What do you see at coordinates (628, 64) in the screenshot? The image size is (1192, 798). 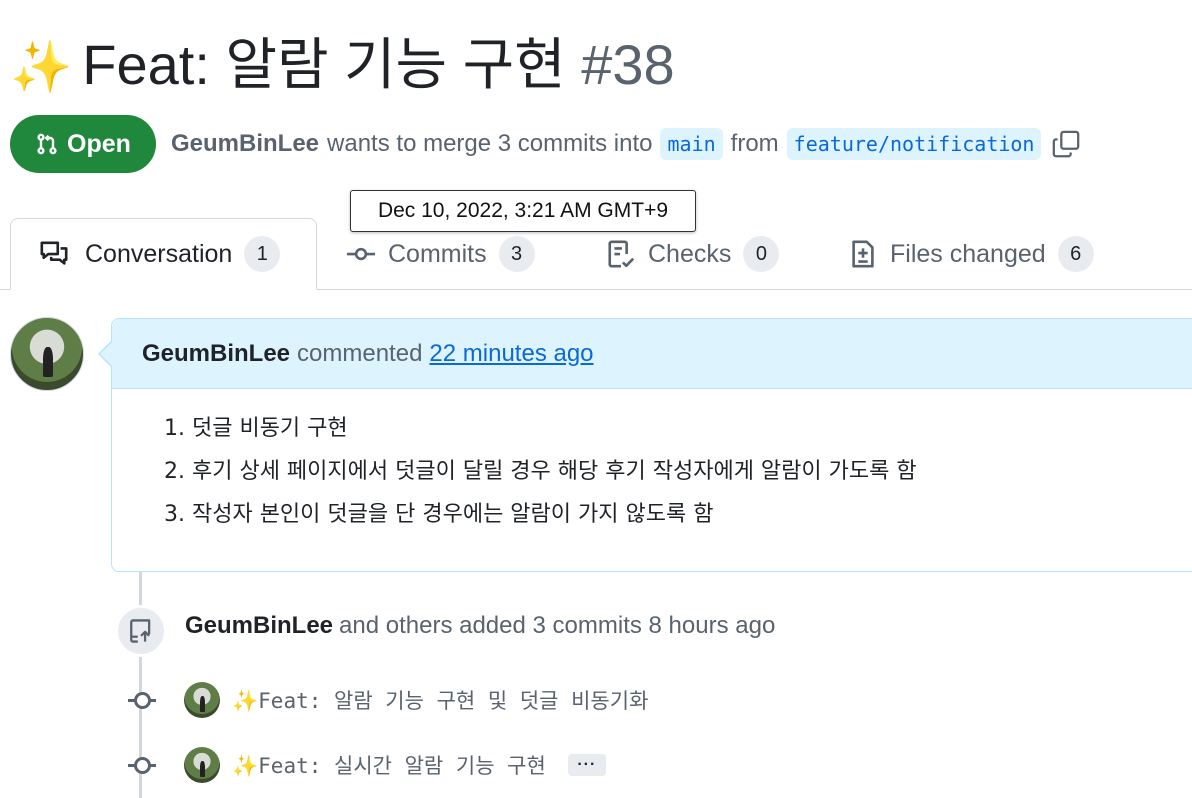 I see `pr-number: #38` at bounding box center [628, 64].